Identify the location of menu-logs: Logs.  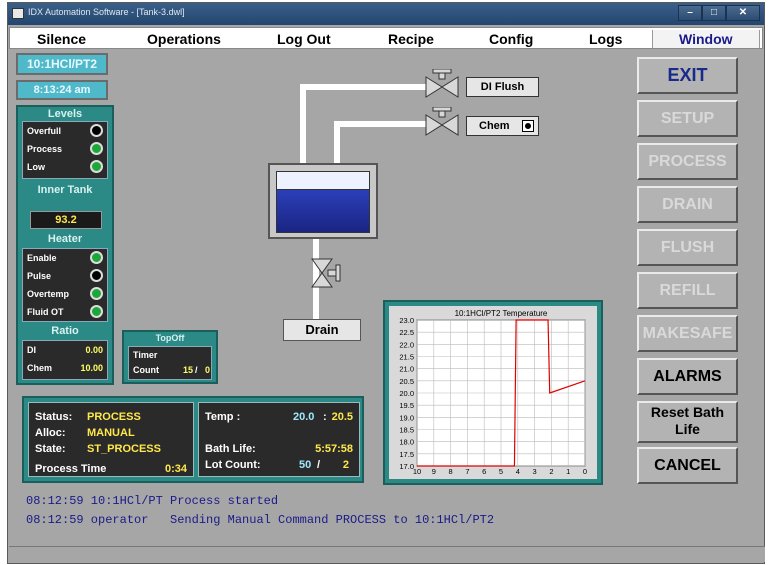
(605, 39).